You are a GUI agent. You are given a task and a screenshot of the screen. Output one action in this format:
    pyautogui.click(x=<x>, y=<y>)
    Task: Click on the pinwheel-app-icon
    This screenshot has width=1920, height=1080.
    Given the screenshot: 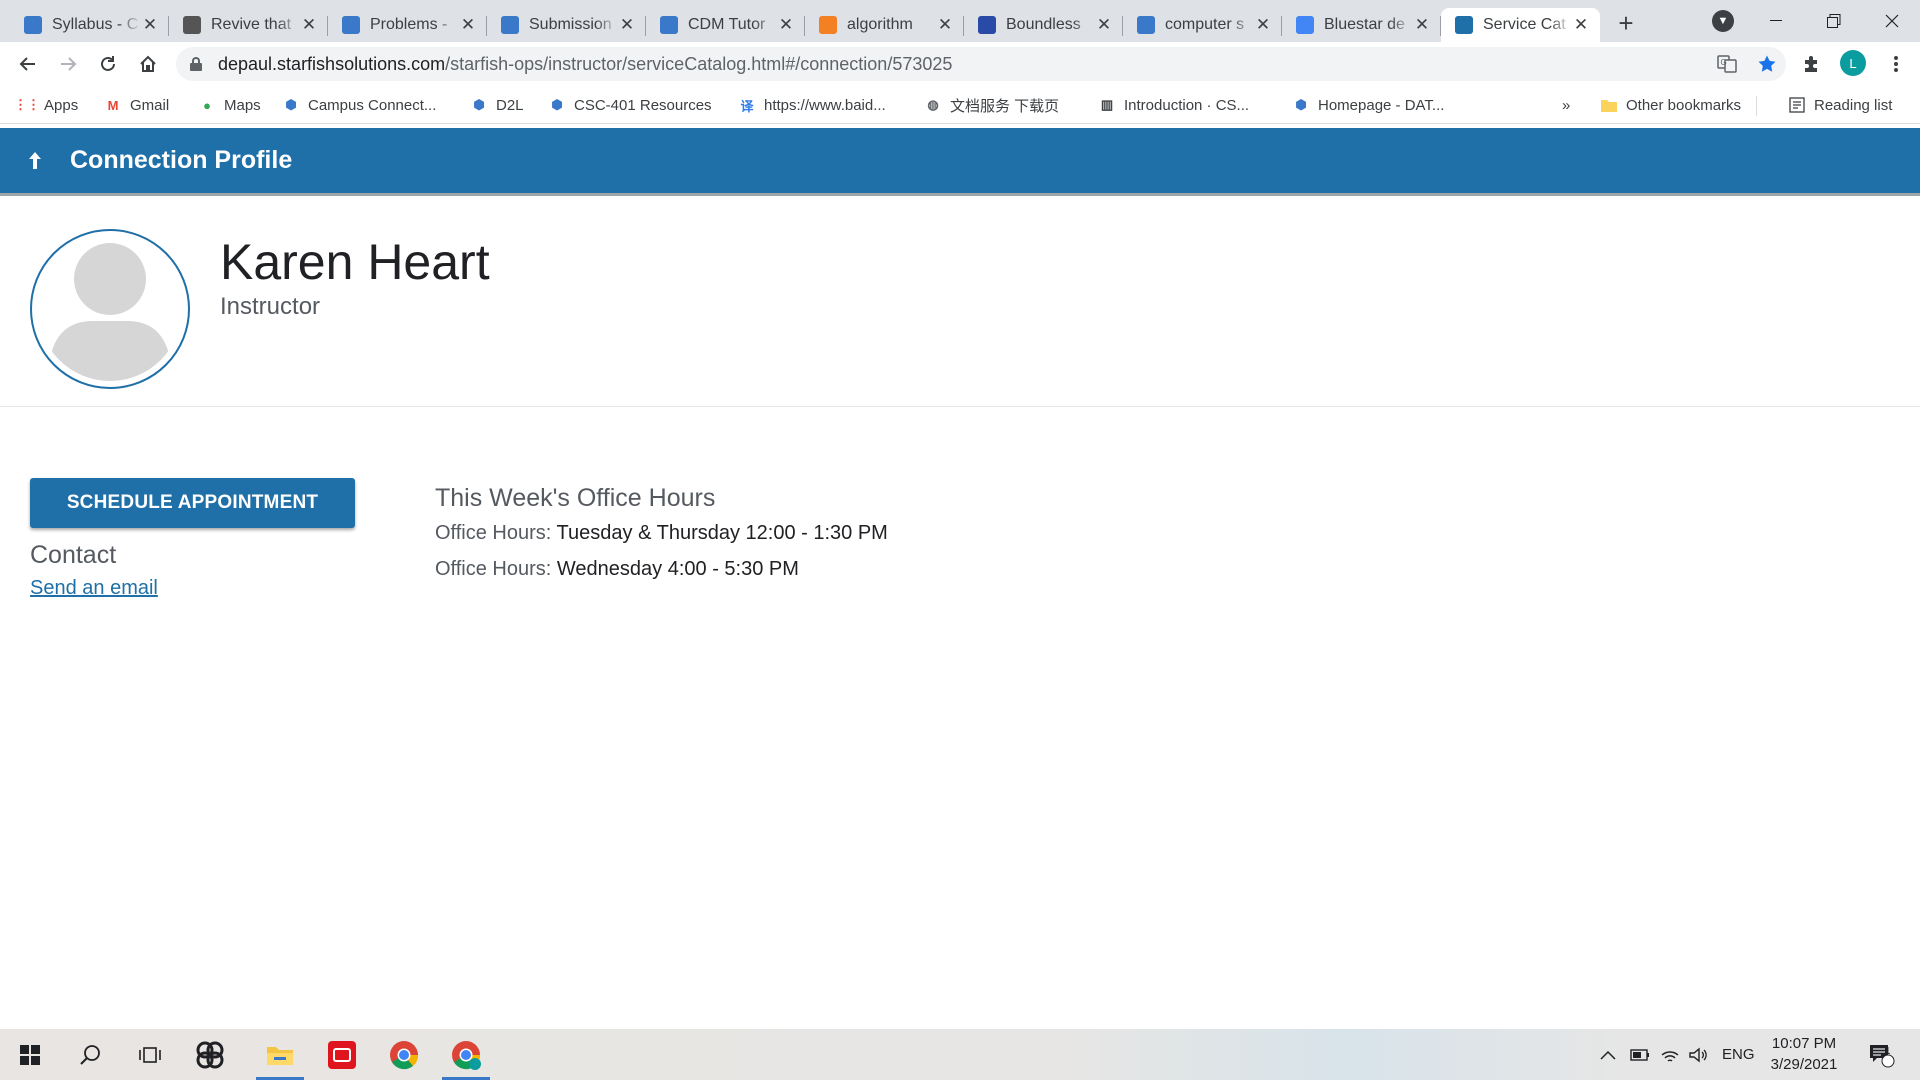 What is the action you would take?
    pyautogui.click(x=210, y=1054)
    